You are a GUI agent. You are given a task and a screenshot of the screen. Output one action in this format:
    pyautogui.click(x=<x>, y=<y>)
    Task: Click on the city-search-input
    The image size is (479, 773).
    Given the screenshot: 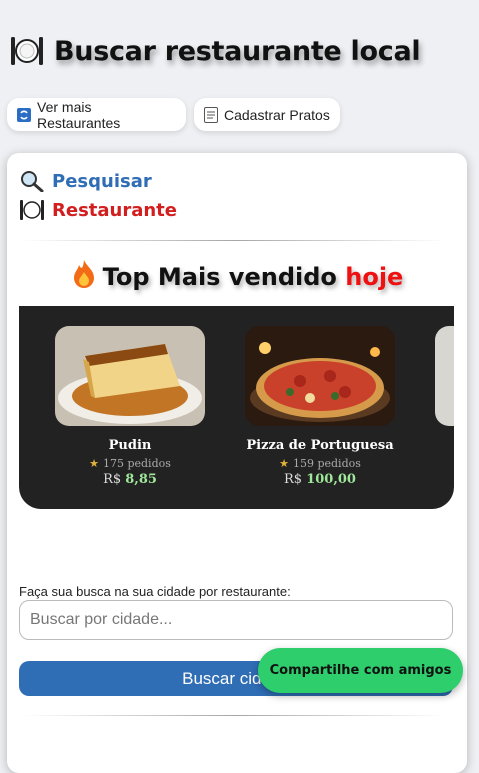 What is the action you would take?
    pyautogui.click(x=236, y=620)
    